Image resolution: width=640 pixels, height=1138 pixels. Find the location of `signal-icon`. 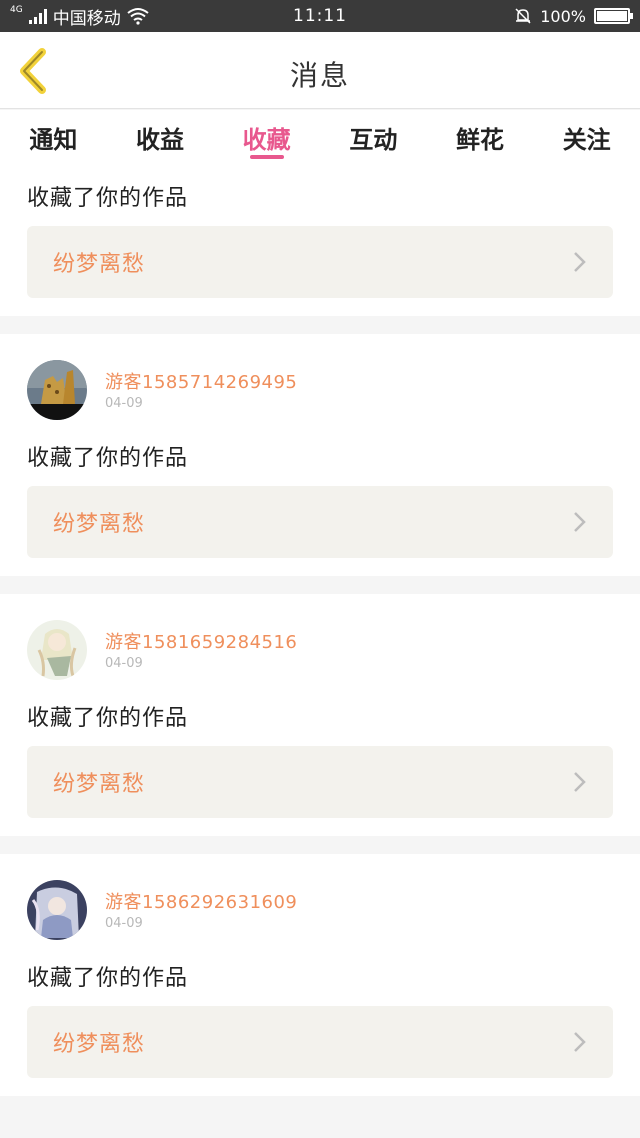

signal-icon is located at coordinates (37, 16).